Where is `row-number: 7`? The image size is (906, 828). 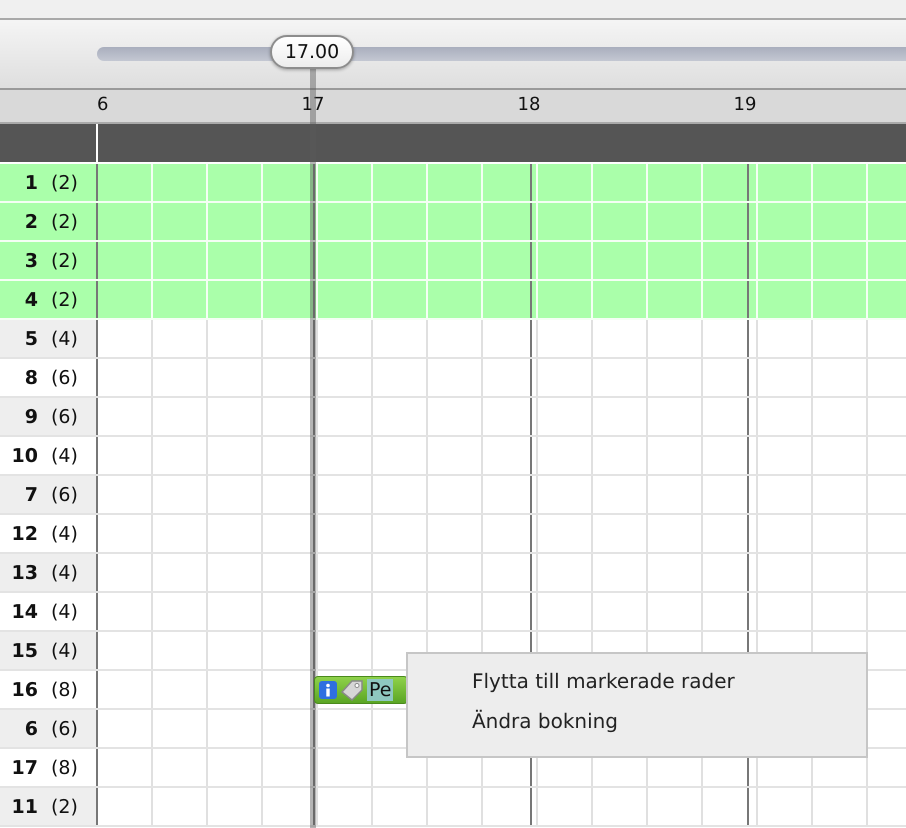
row-number: 7 is located at coordinates (31, 495).